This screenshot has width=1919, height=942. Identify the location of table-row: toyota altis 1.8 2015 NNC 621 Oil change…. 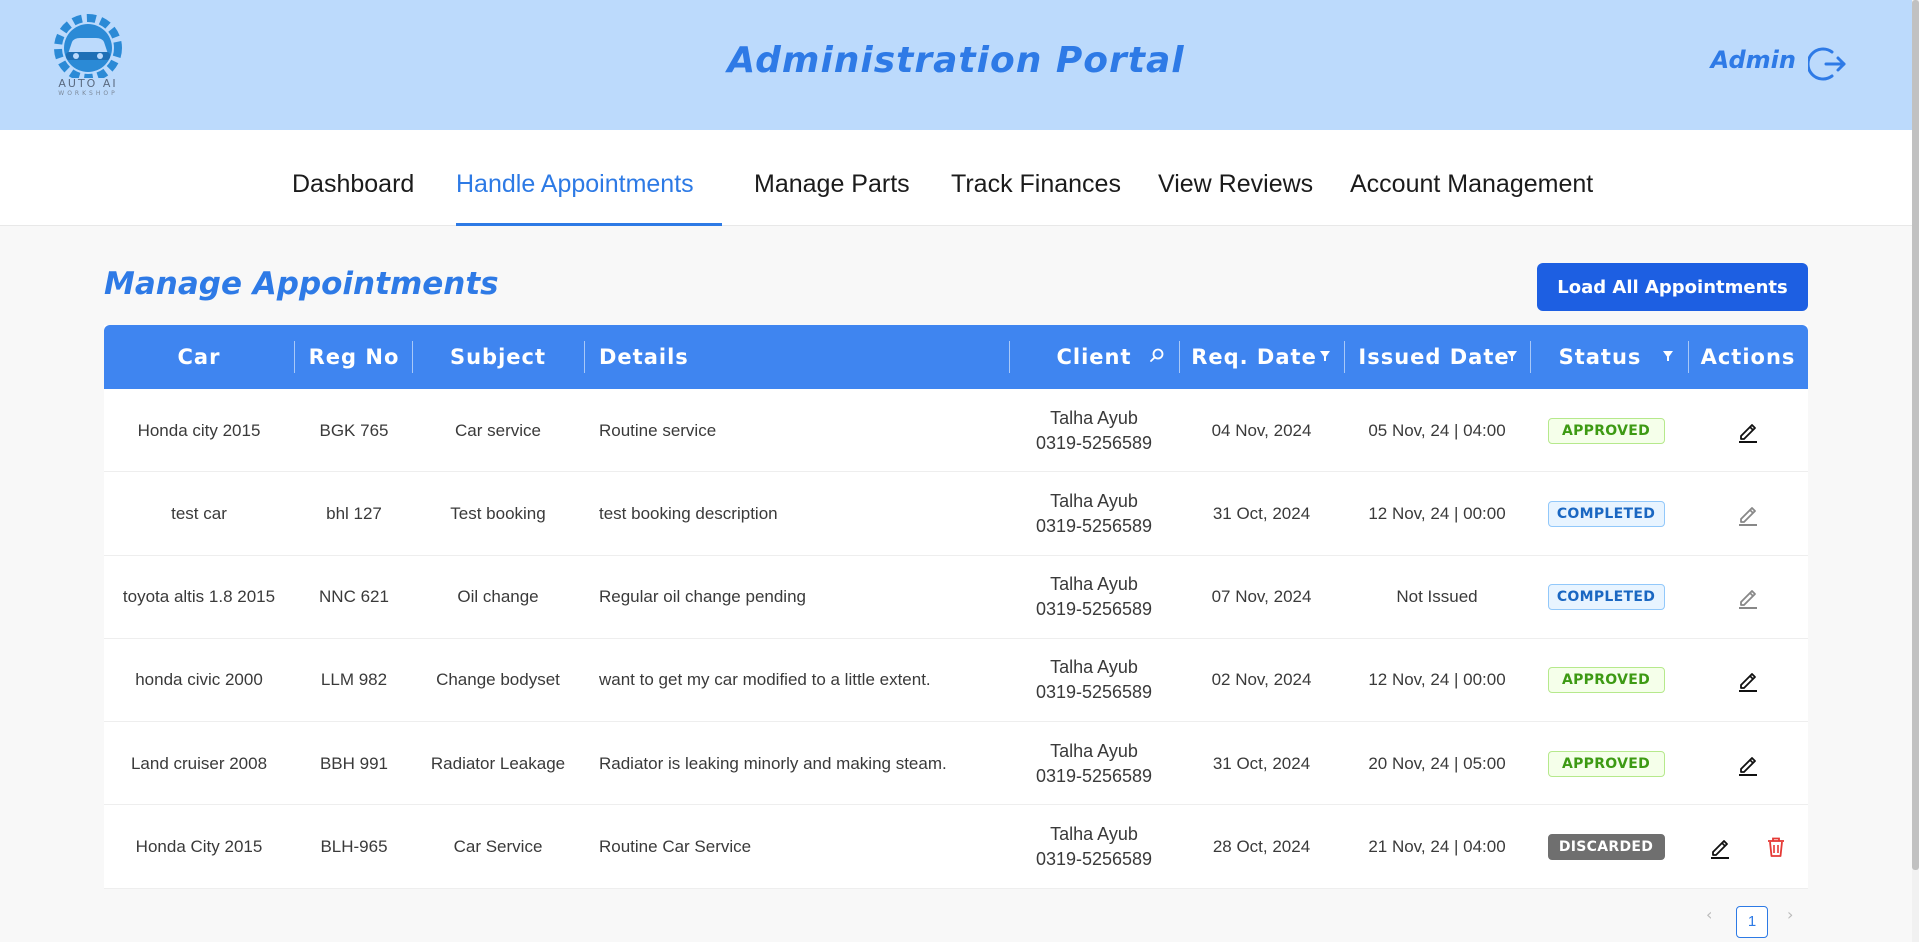
(956, 597).